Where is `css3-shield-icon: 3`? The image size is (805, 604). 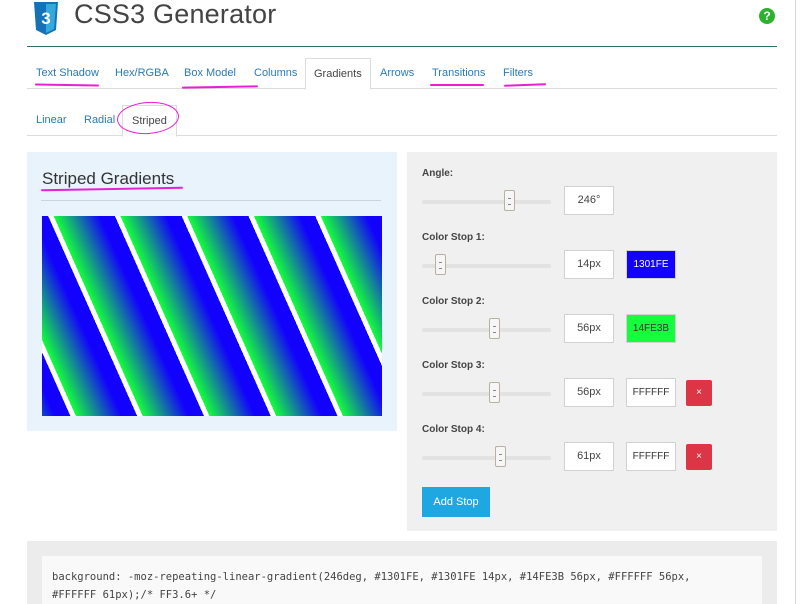 css3-shield-icon: 3 is located at coordinates (46, 18).